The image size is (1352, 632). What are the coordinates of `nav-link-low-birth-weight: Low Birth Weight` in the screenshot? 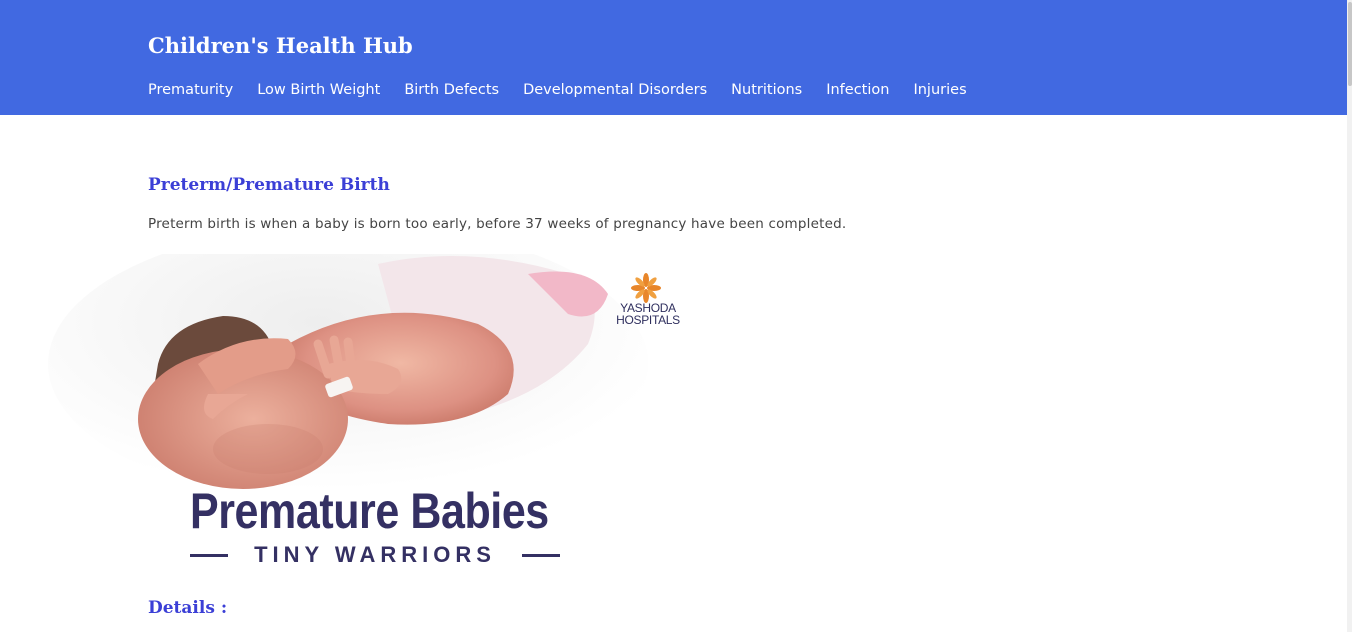 It's located at (318, 90).